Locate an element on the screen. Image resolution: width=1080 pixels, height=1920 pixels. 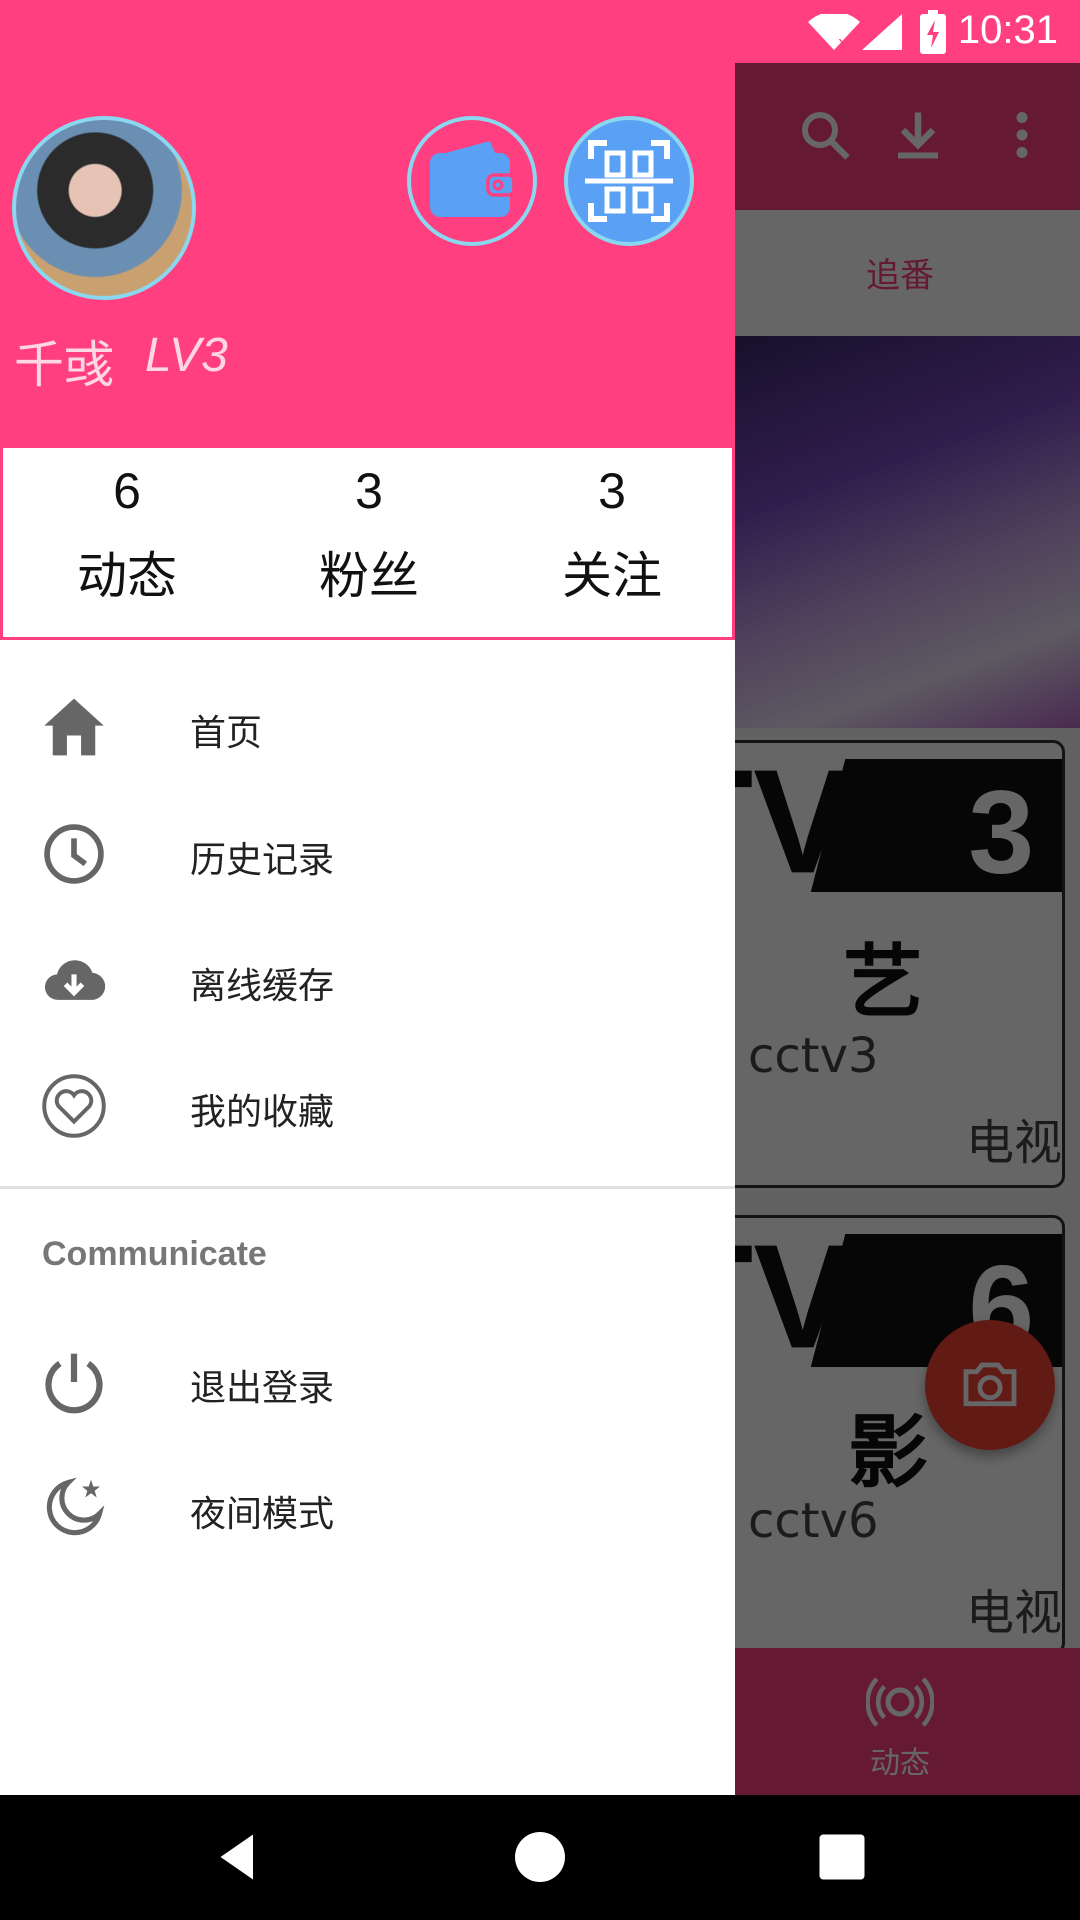
wallet-icon is located at coordinates (473, 179).